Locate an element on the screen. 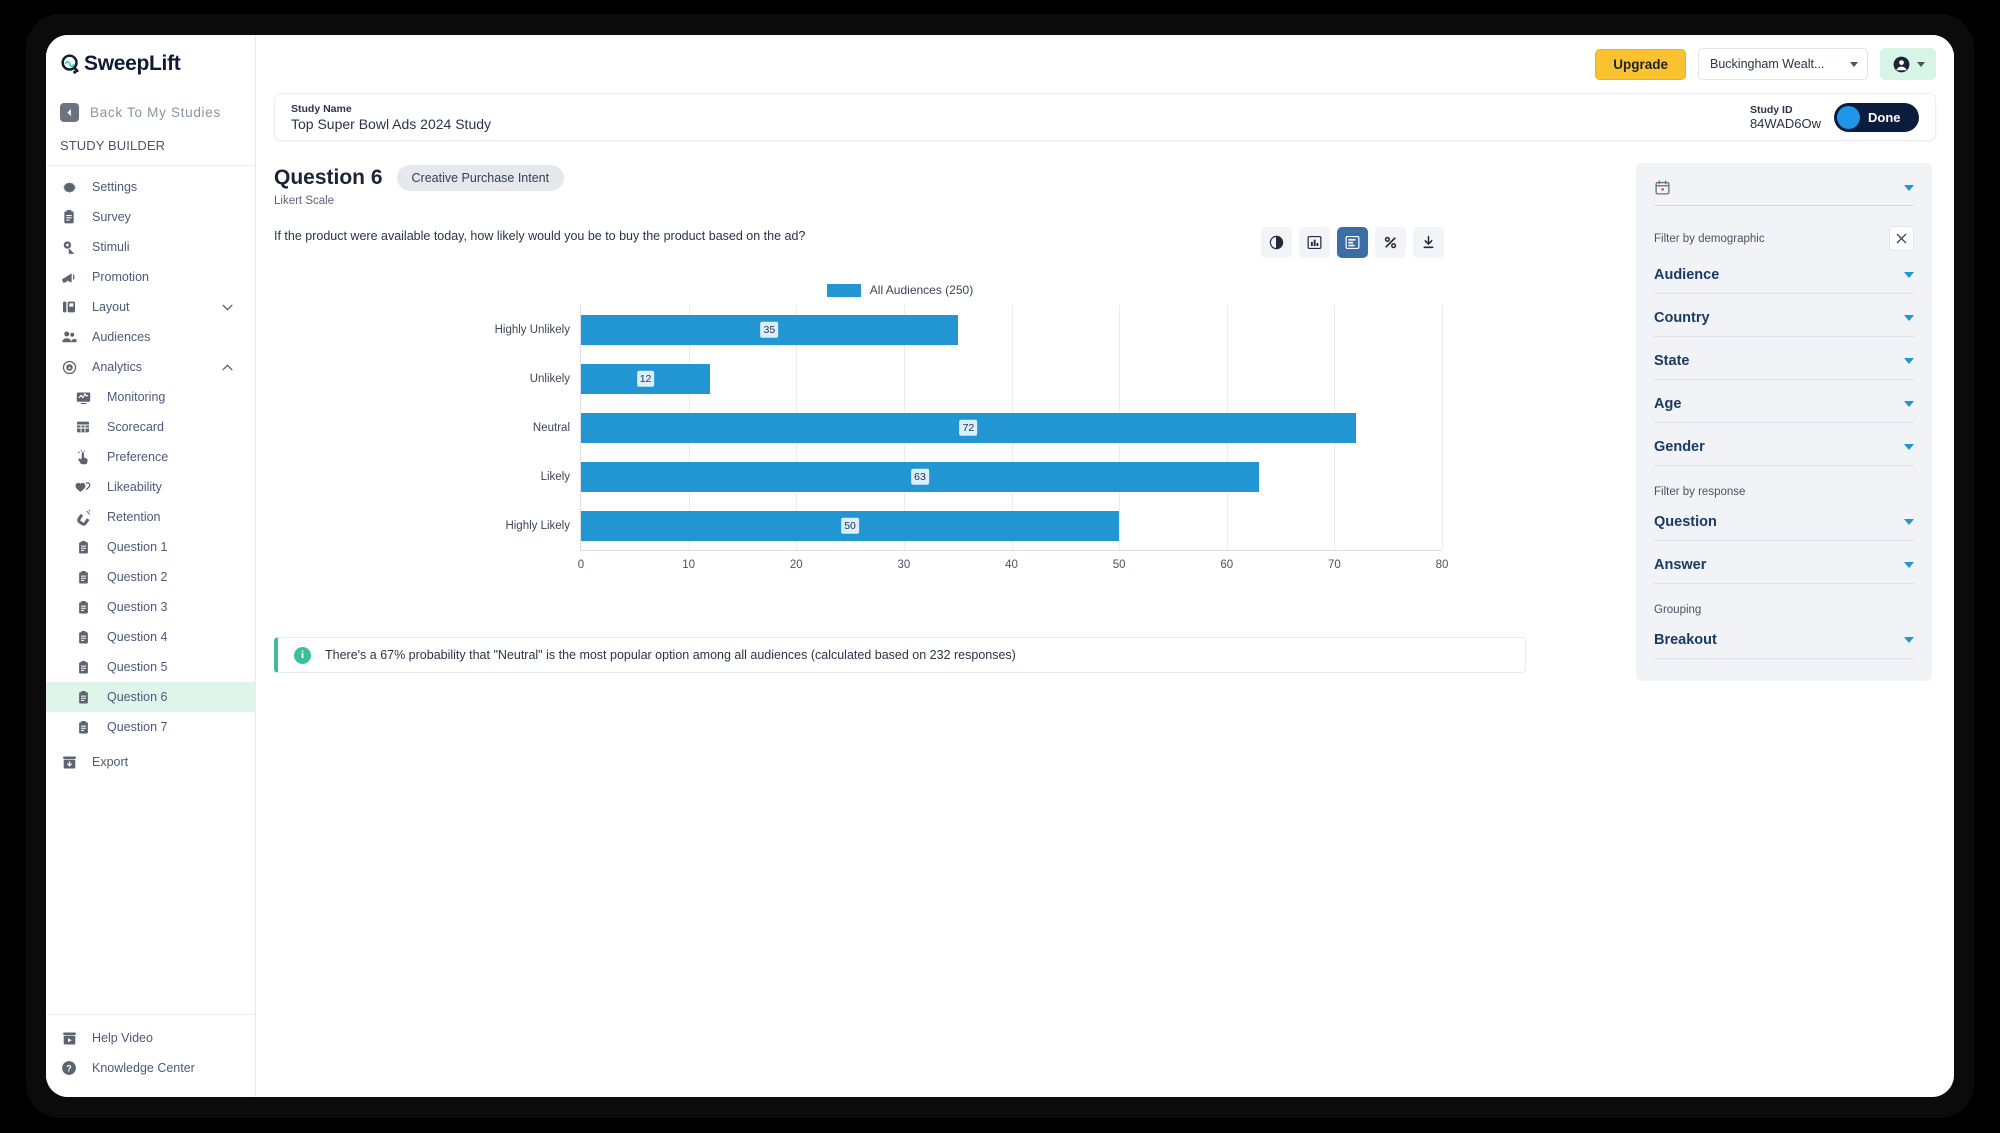  horizontal-bar-icon is located at coordinates (1352, 242).